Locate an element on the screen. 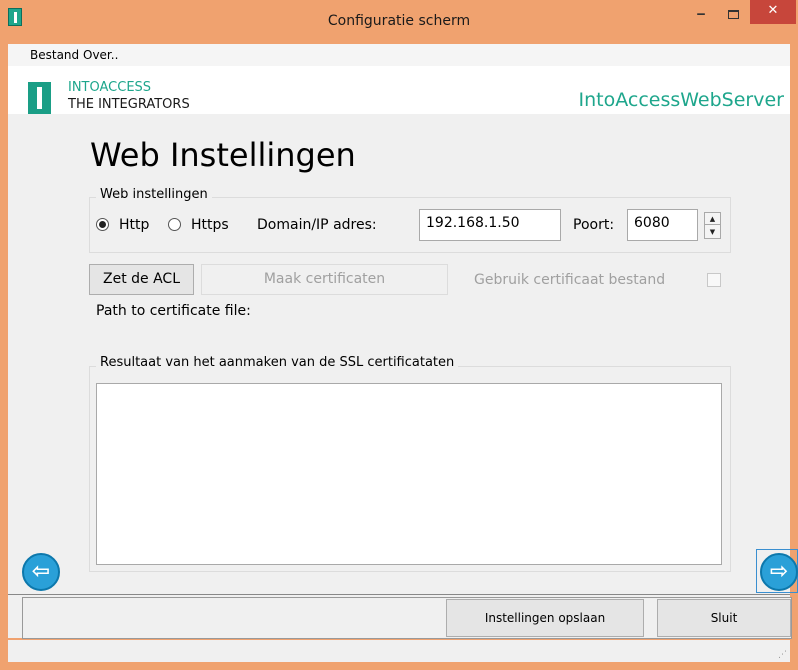 Image resolution: width=798 pixels, height=670 pixels. https-radio-label: Https is located at coordinates (210, 225).